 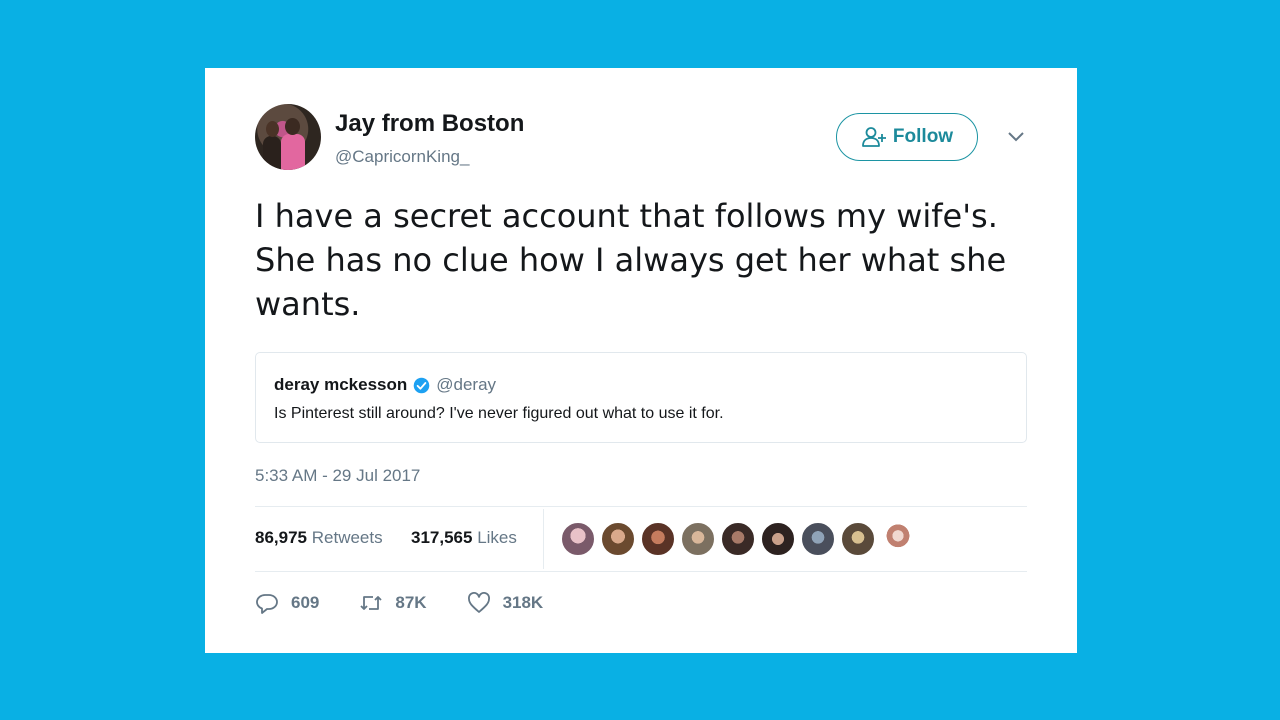 I want to click on like-count: 318K, so click(x=523, y=602).